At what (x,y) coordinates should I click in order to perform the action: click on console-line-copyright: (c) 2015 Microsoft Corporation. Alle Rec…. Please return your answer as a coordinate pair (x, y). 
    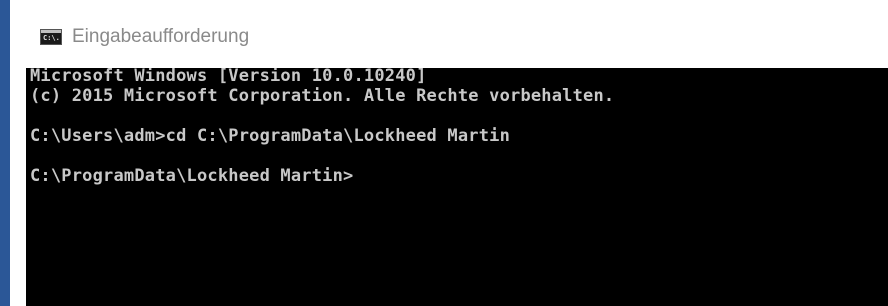
    Looking at the image, I should click on (322, 96).